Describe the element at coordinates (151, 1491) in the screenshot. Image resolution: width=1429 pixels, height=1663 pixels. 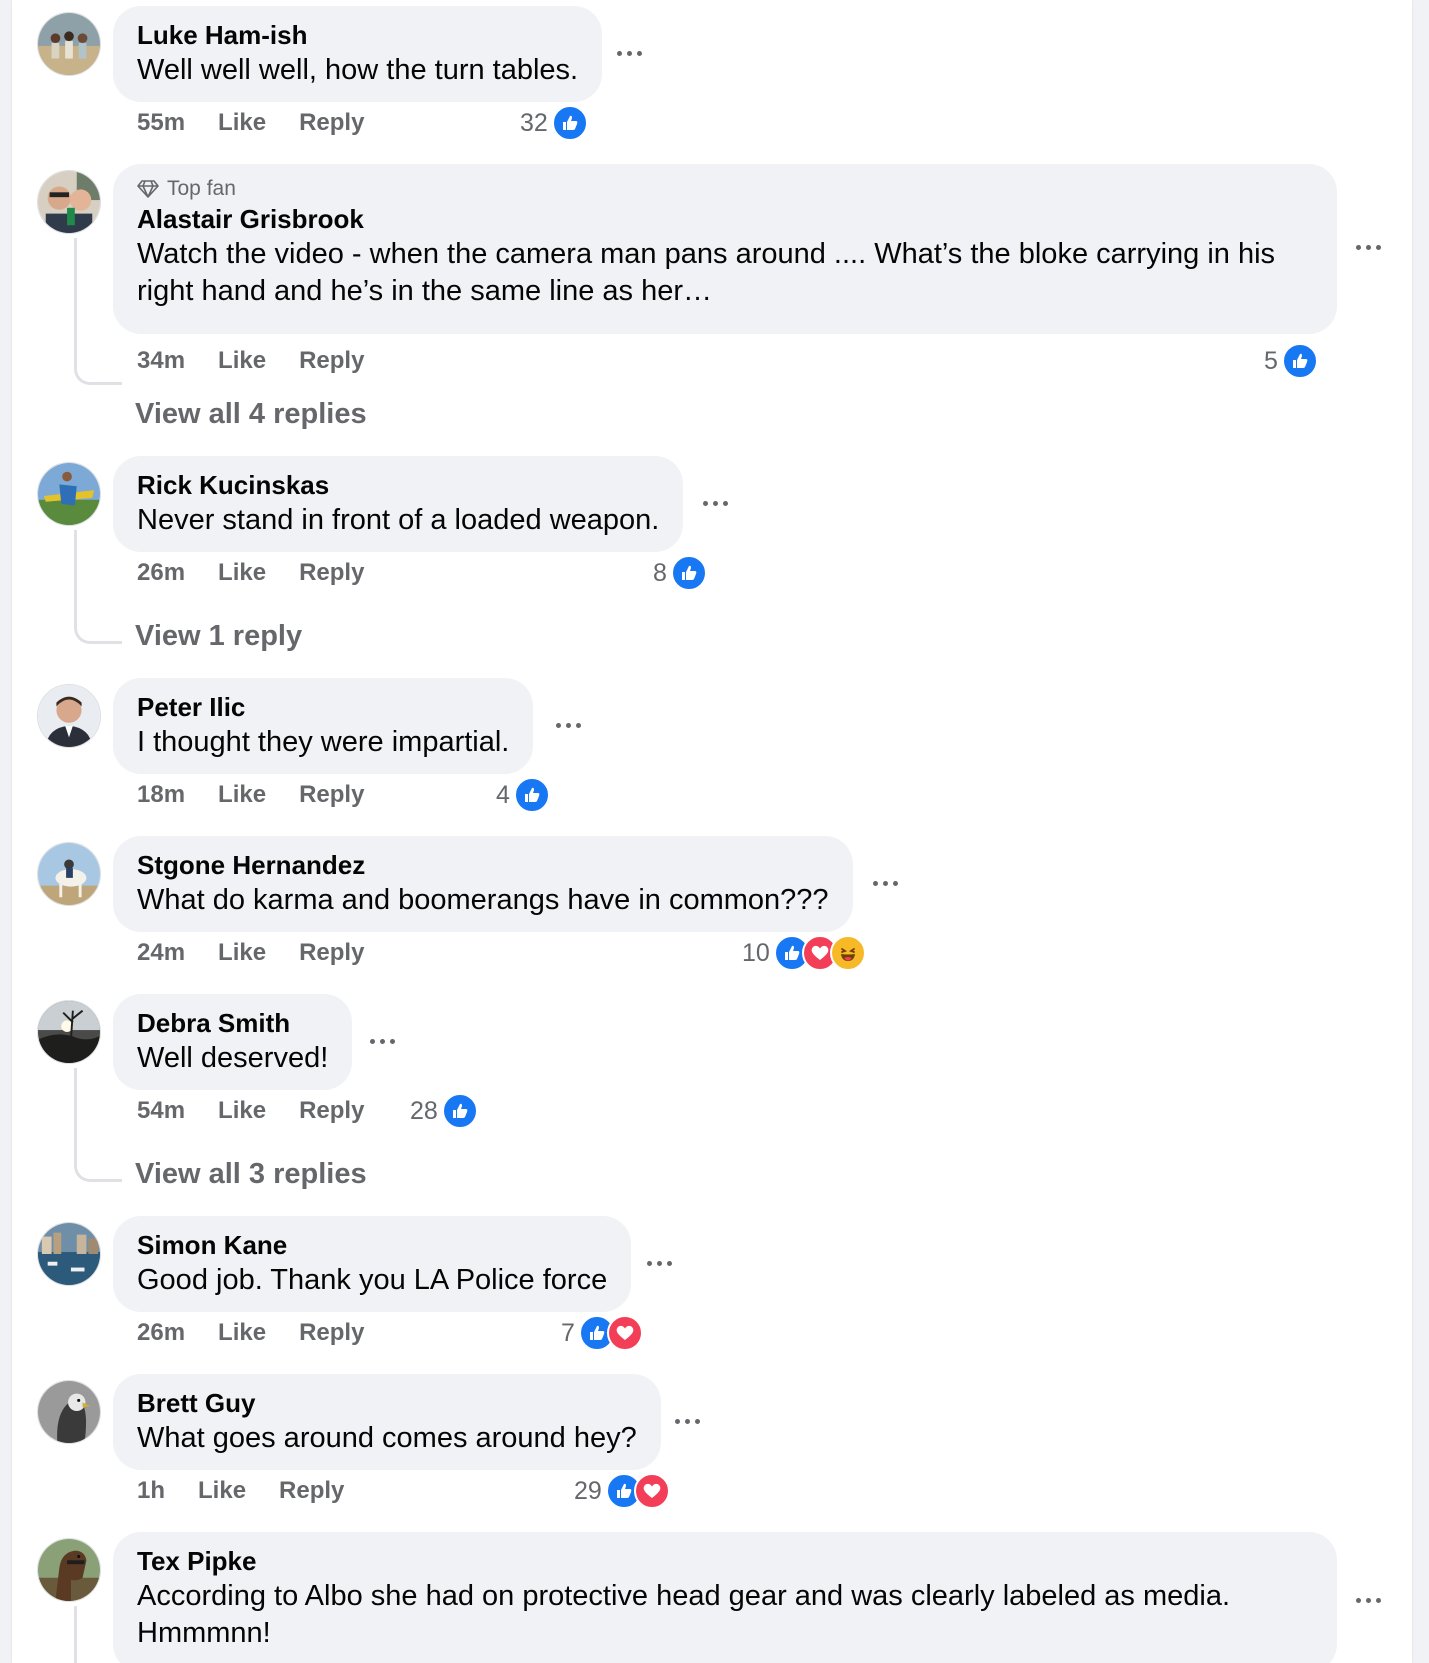
I see `timestamp: 1h` at that location.